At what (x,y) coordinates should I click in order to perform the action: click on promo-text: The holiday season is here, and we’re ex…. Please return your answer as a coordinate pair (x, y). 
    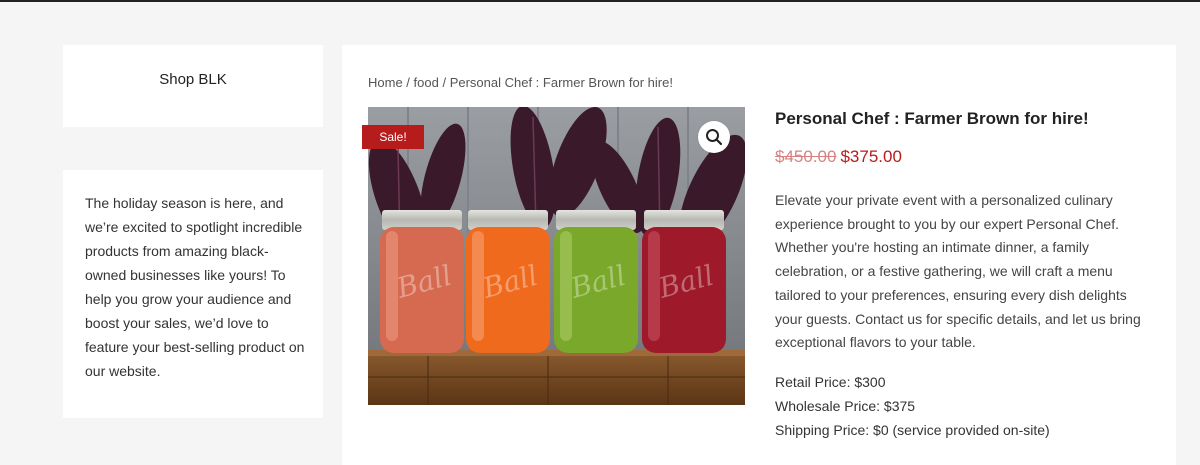
    Looking at the image, I should click on (195, 287).